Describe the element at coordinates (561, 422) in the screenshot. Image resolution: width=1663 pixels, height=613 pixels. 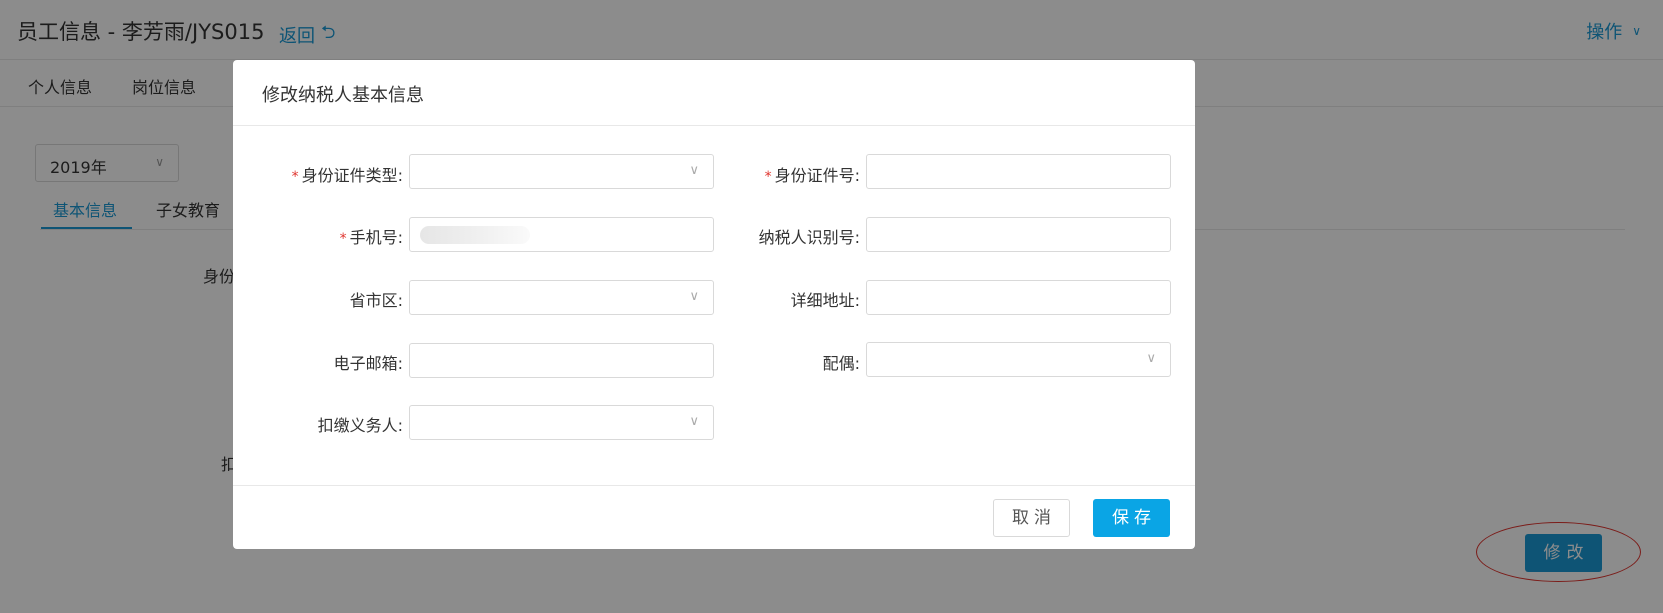
I see `withholding-agent-select: ∨` at that location.